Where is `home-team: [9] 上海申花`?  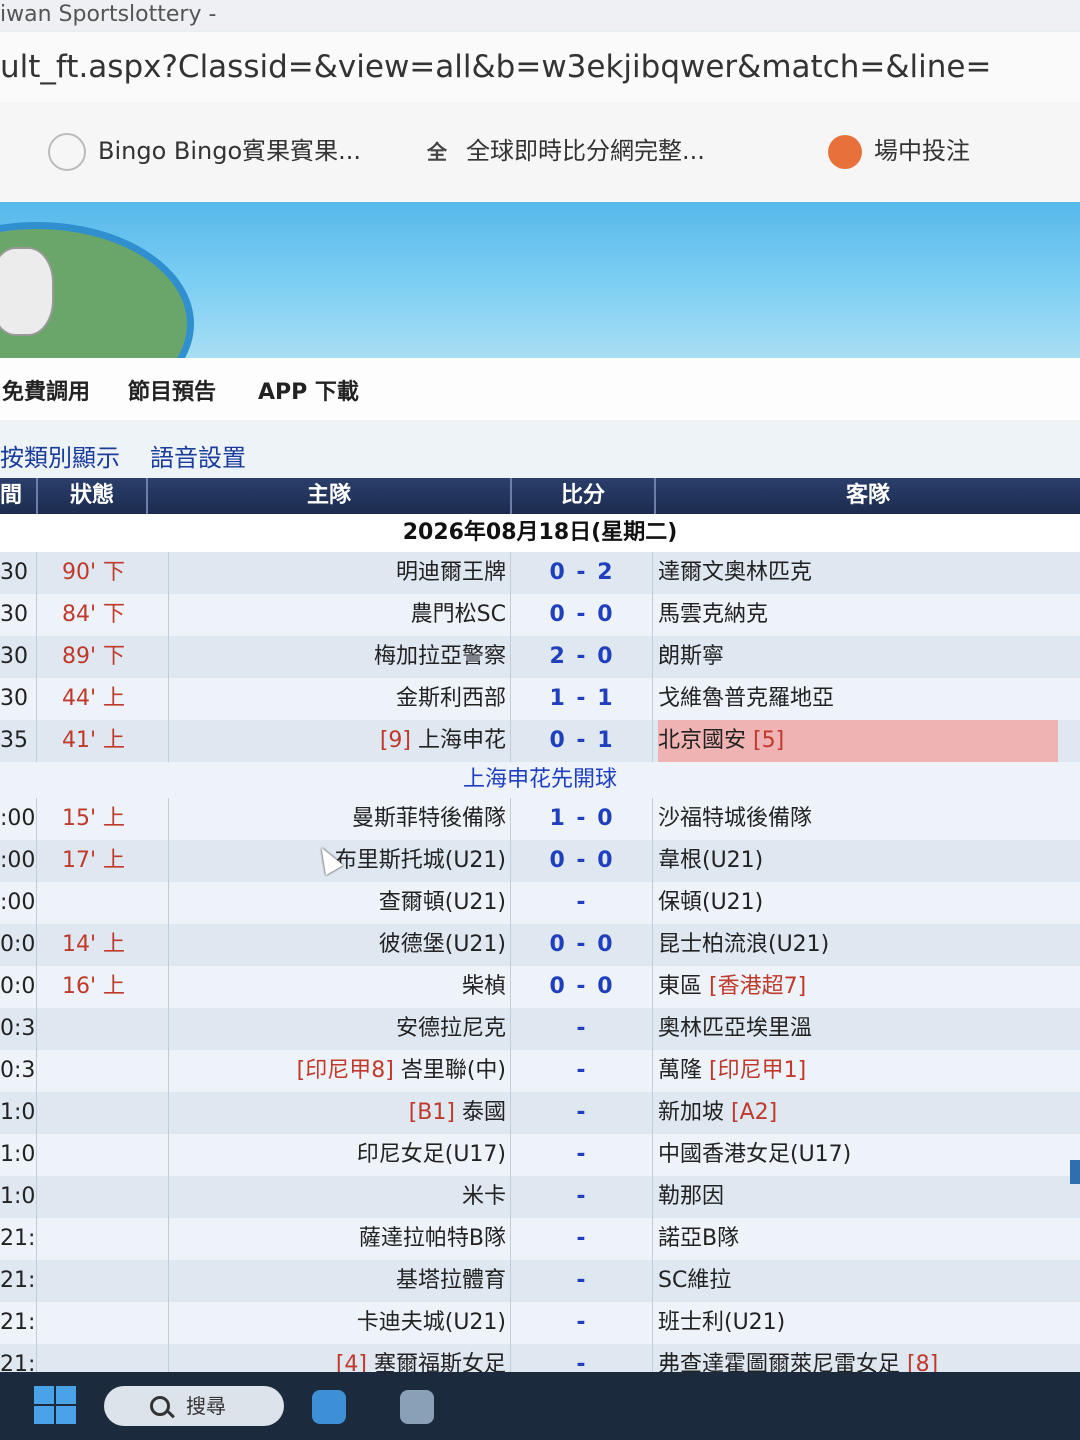 home-team: [9] 上海申花 is located at coordinates (330, 741).